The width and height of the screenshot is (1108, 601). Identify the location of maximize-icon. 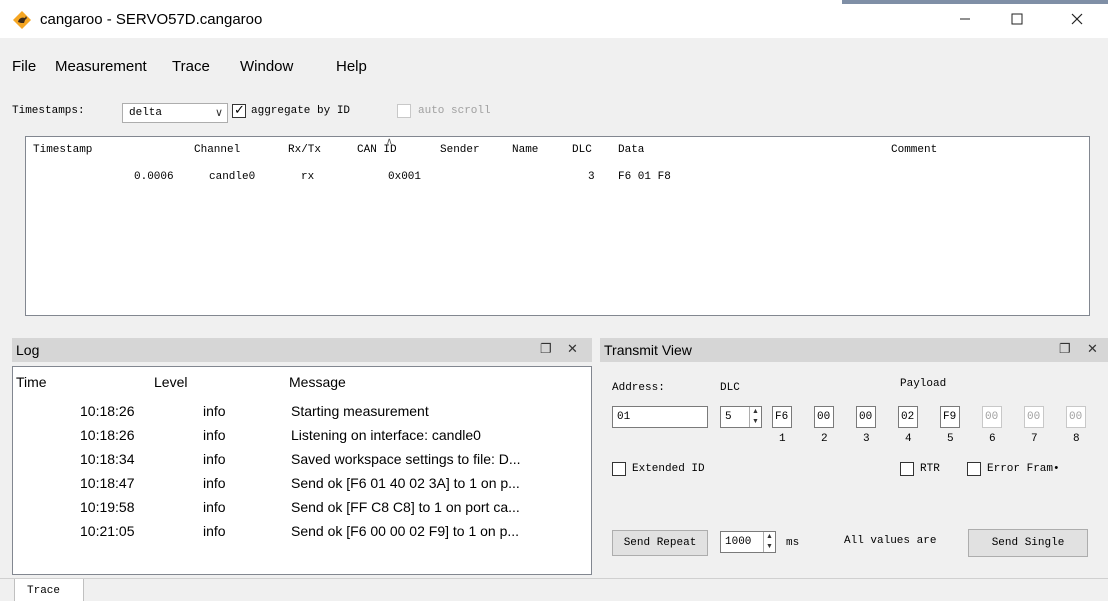
(1017, 19).